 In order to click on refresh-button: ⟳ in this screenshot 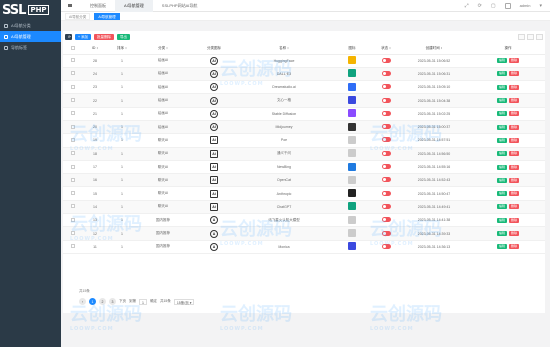, I will do `click(68, 37)`.